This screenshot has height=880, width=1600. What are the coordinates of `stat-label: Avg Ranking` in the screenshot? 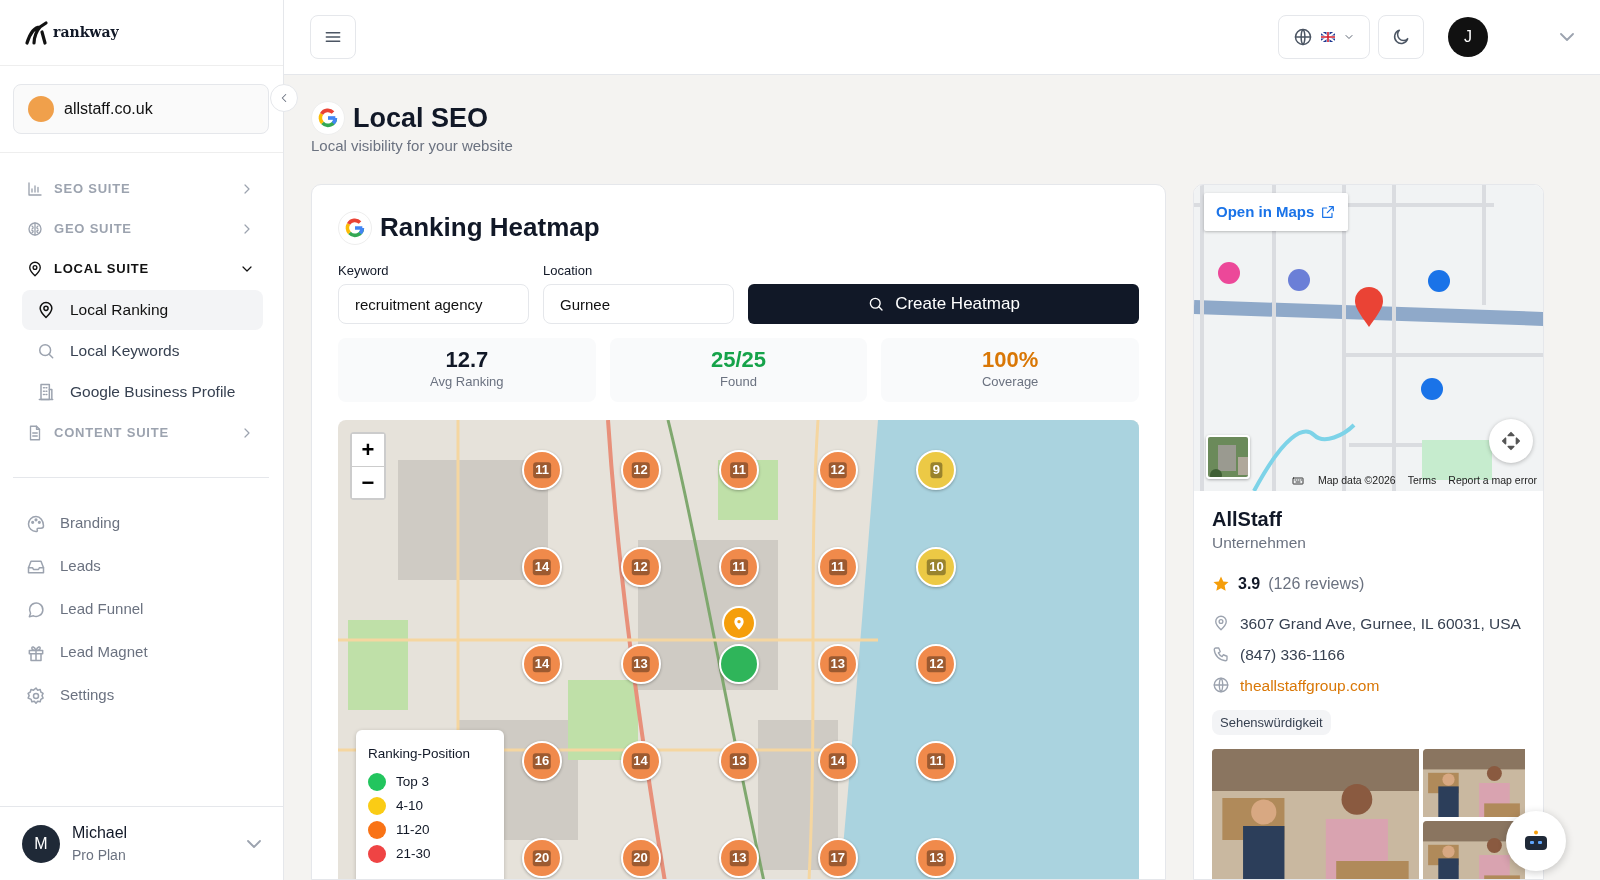 It's located at (467, 382).